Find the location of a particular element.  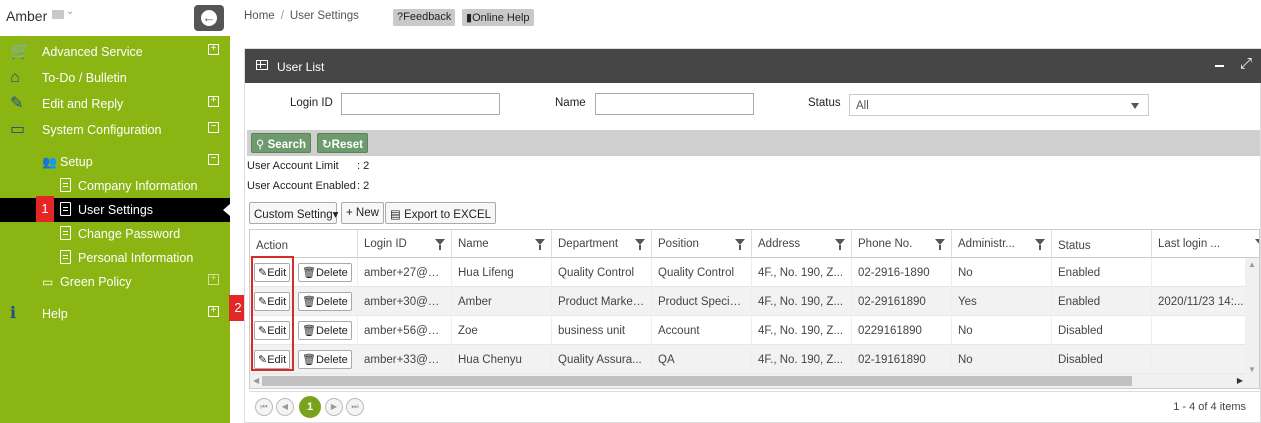

search-button: ⚲ Search is located at coordinates (281, 143).